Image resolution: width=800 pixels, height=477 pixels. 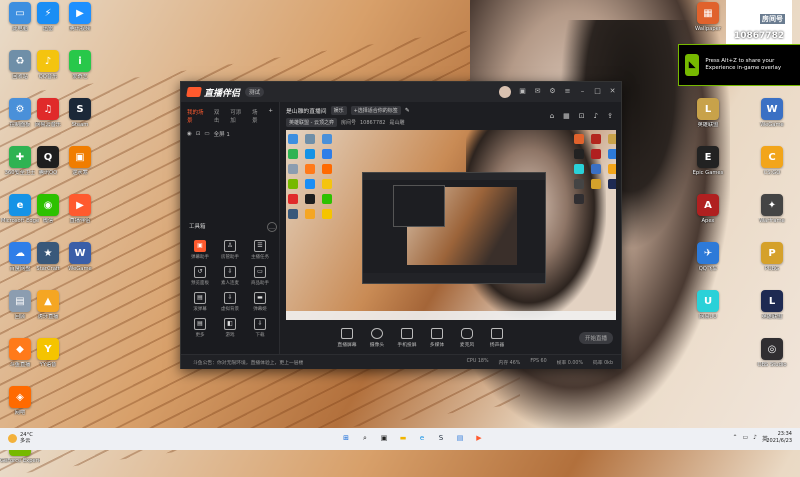 What do you see at coordinates (20, 438) in the screenshot?
I see `weather-widget: 24°C 多云` at bounding box center [20, 438].